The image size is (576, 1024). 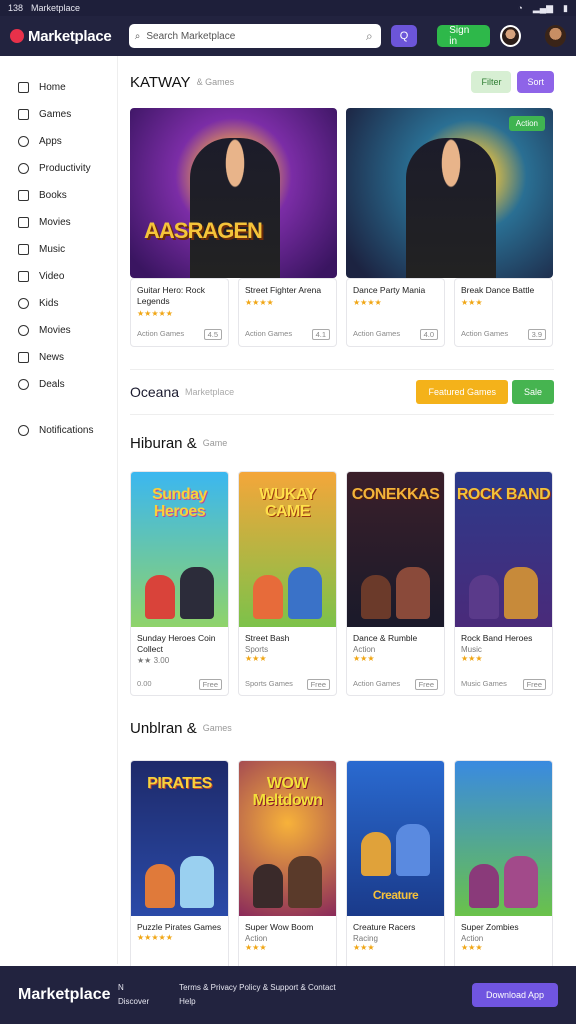 What do you see at coordinates (68, 995) in the screenshot?
I see `footer-logo: Marketplace` at bounding box center [68, 995].